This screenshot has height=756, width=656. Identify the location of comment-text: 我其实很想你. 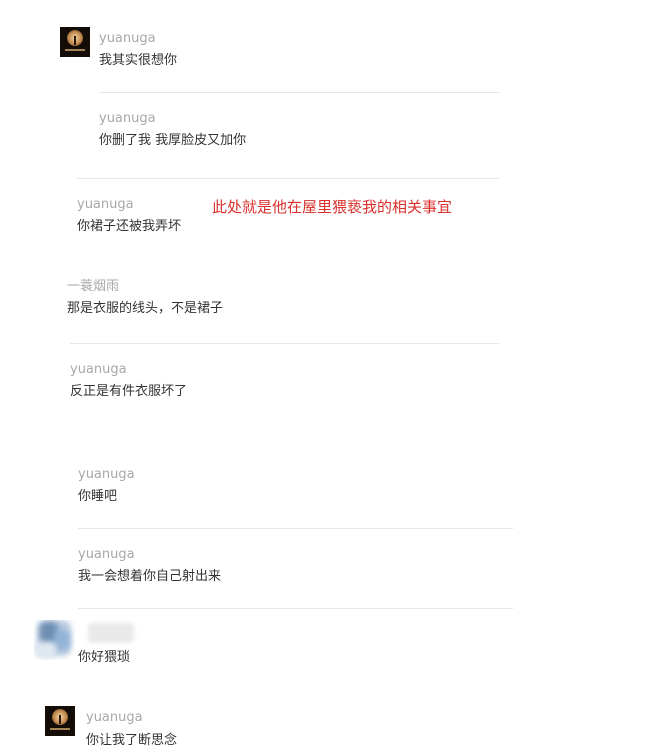
(138, 60).